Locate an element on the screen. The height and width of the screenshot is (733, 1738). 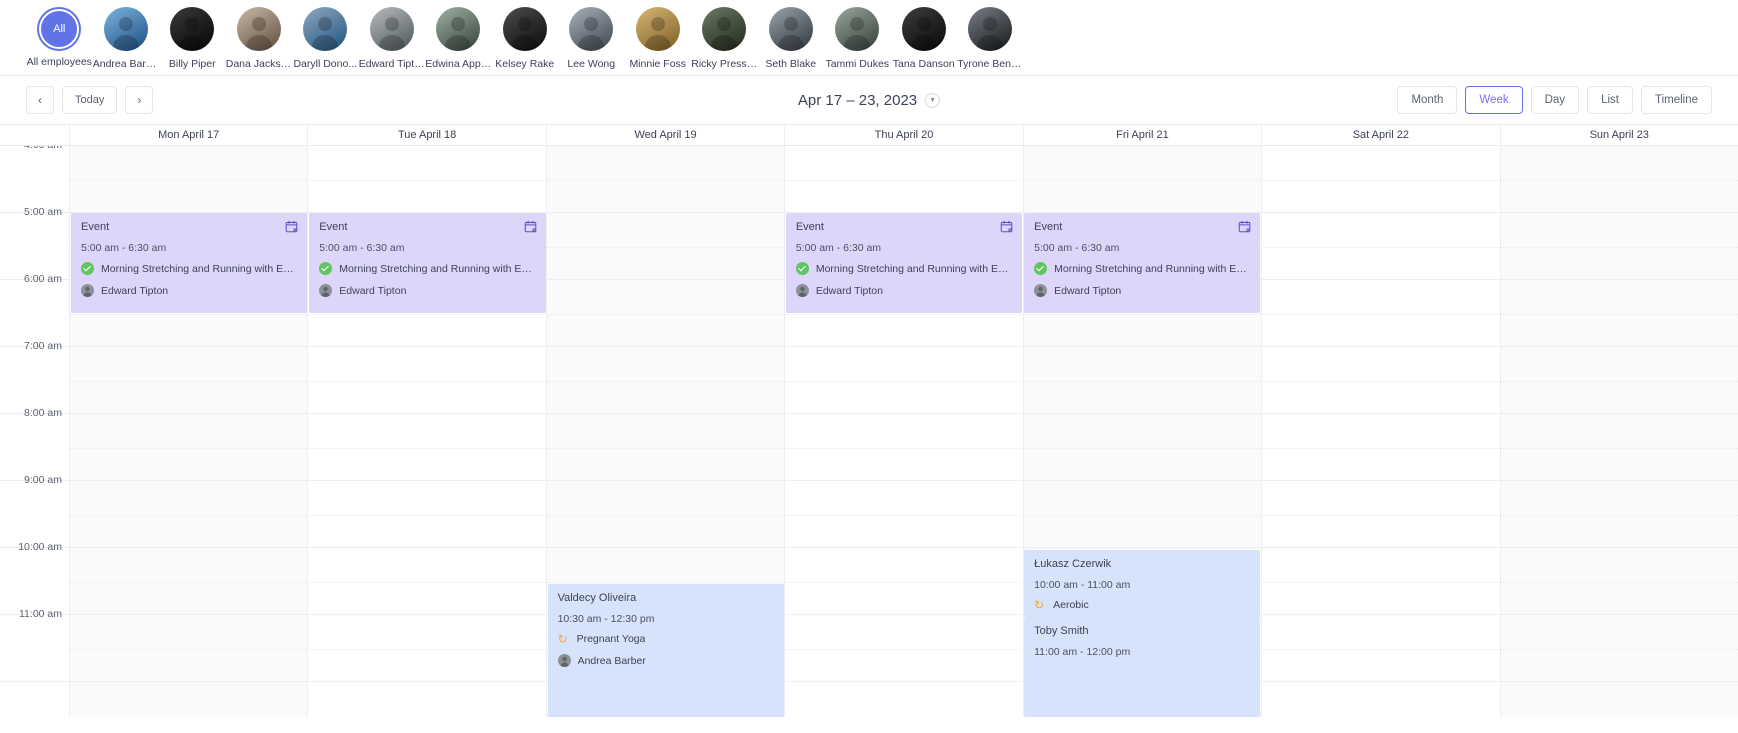
date-range-selector: Apr 17 – 23, 2023 ▼ is located at coordinates (869, 100).